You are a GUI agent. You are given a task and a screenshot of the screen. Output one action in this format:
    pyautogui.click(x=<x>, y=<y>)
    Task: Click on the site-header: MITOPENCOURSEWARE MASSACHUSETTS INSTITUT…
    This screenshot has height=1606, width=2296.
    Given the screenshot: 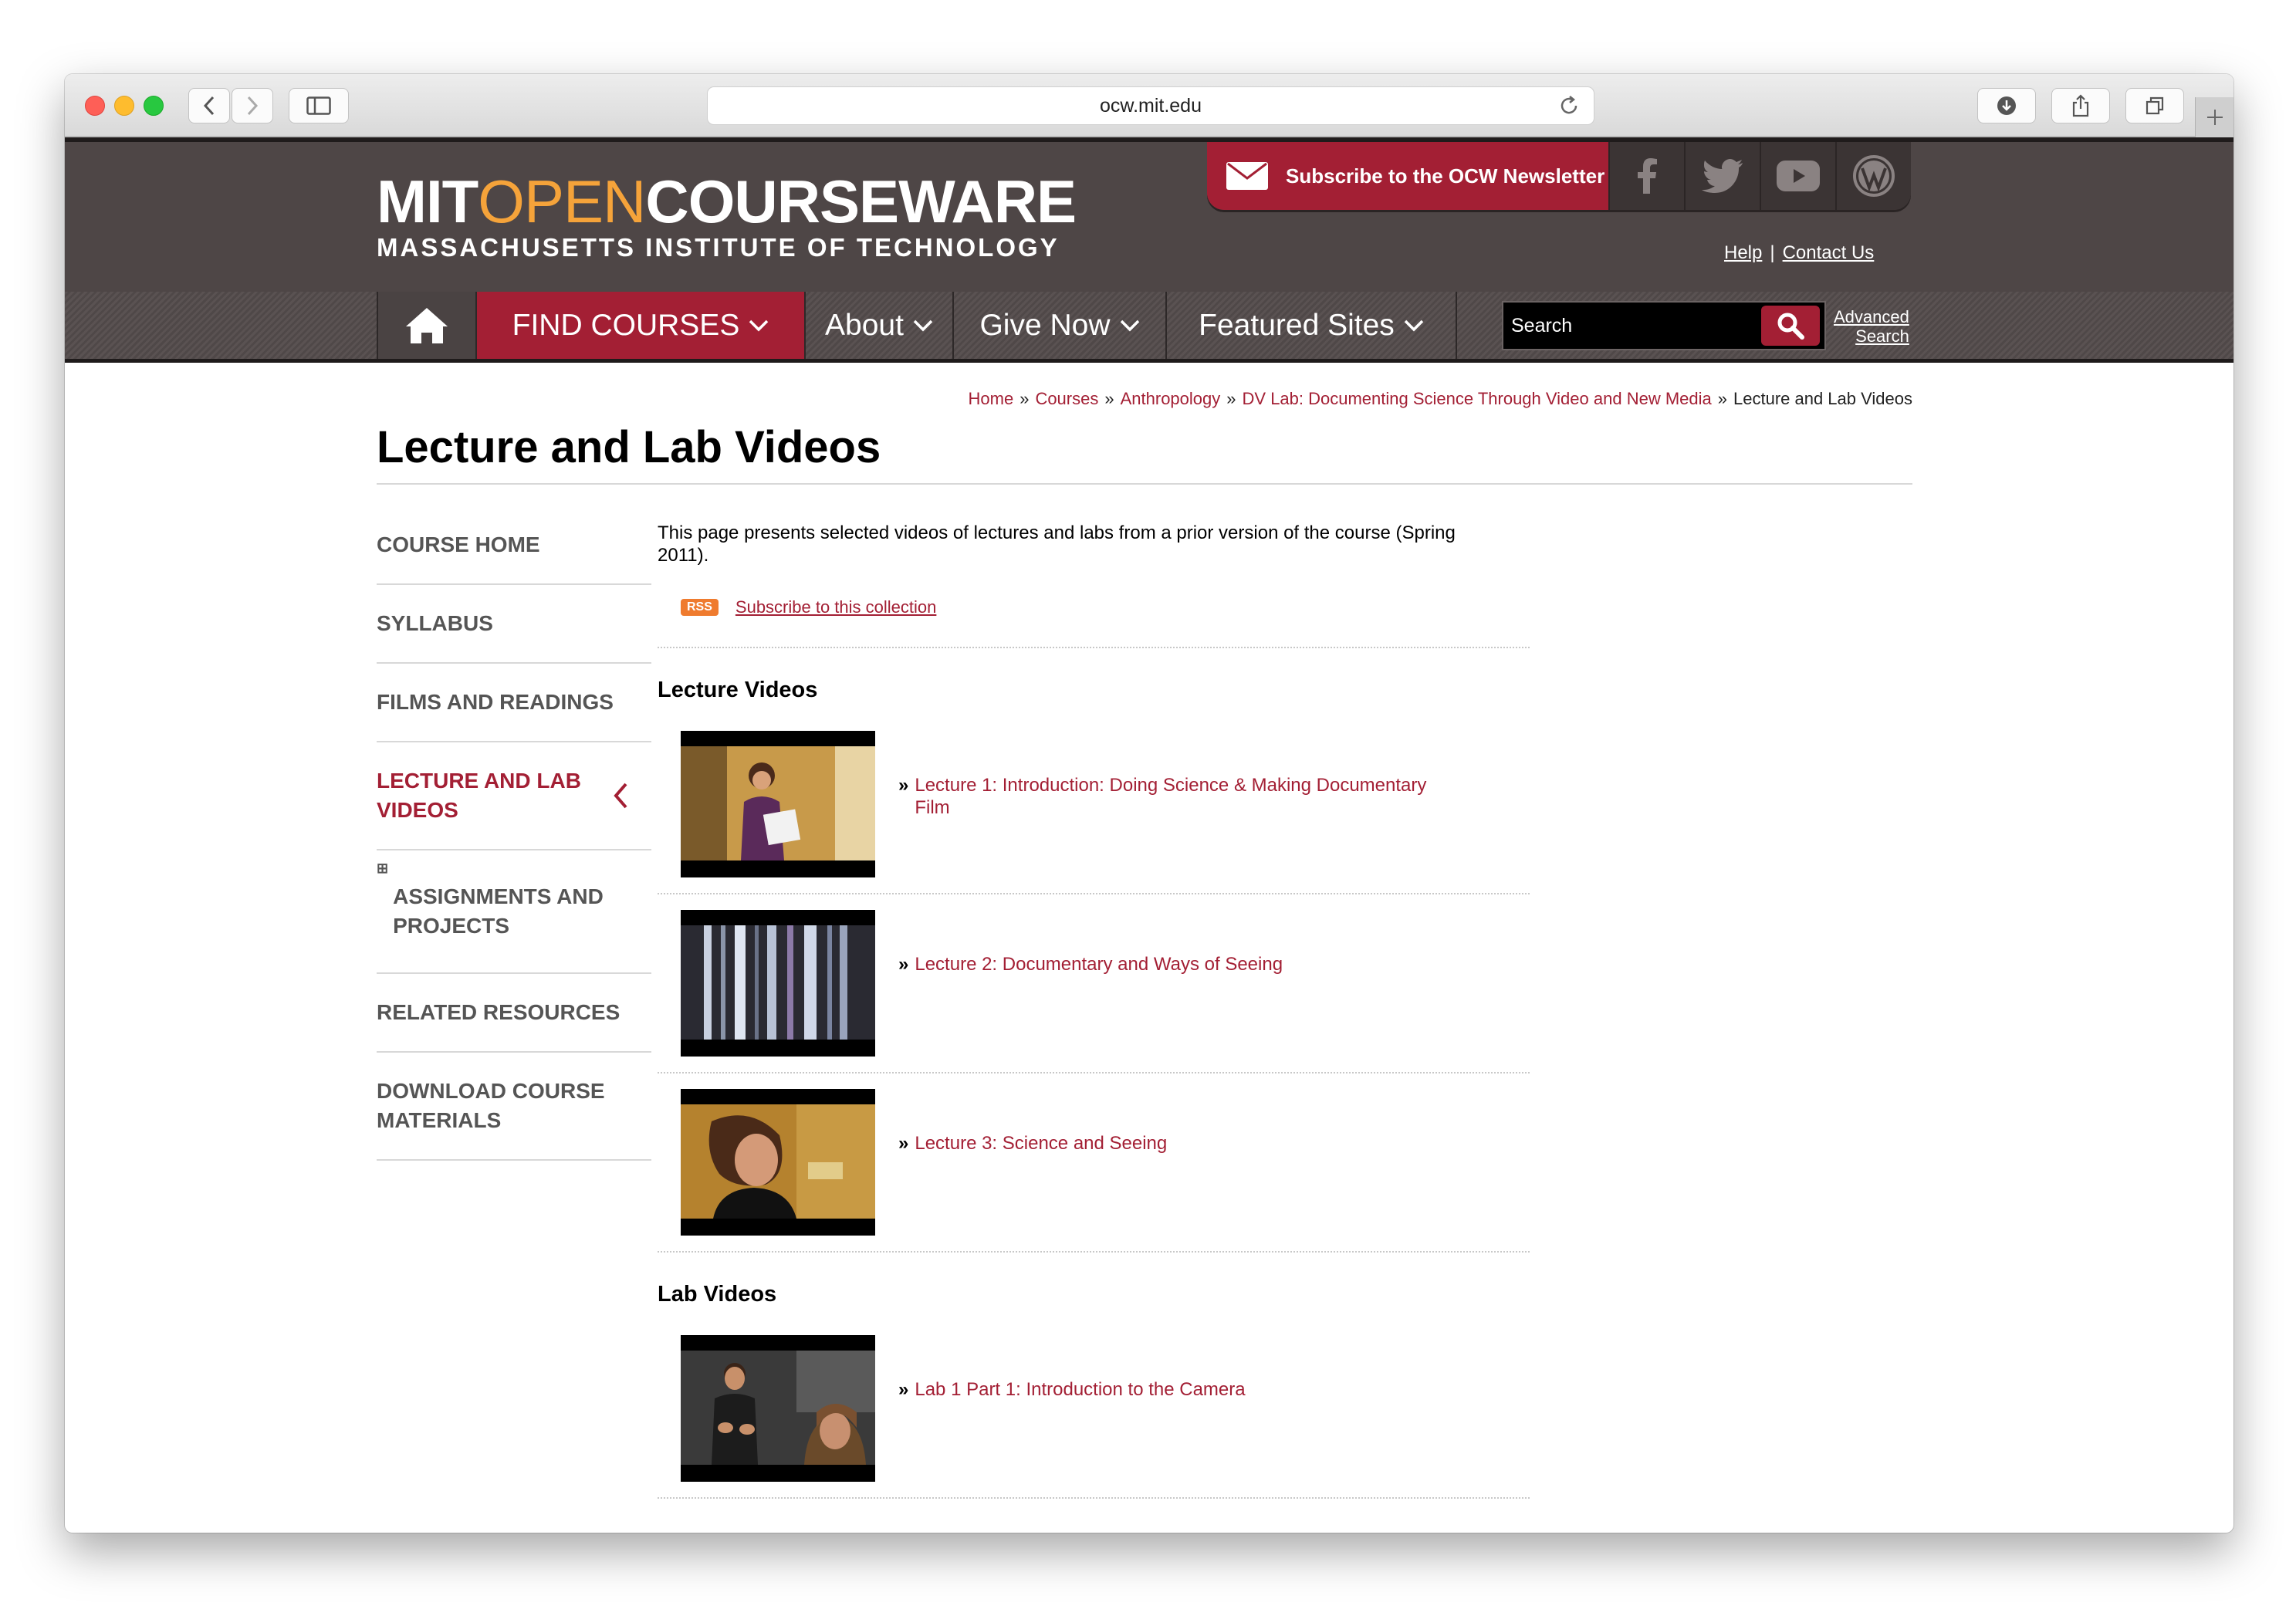 What is the action you would take?
    pyautogui.click(x=1149, y=214)
    